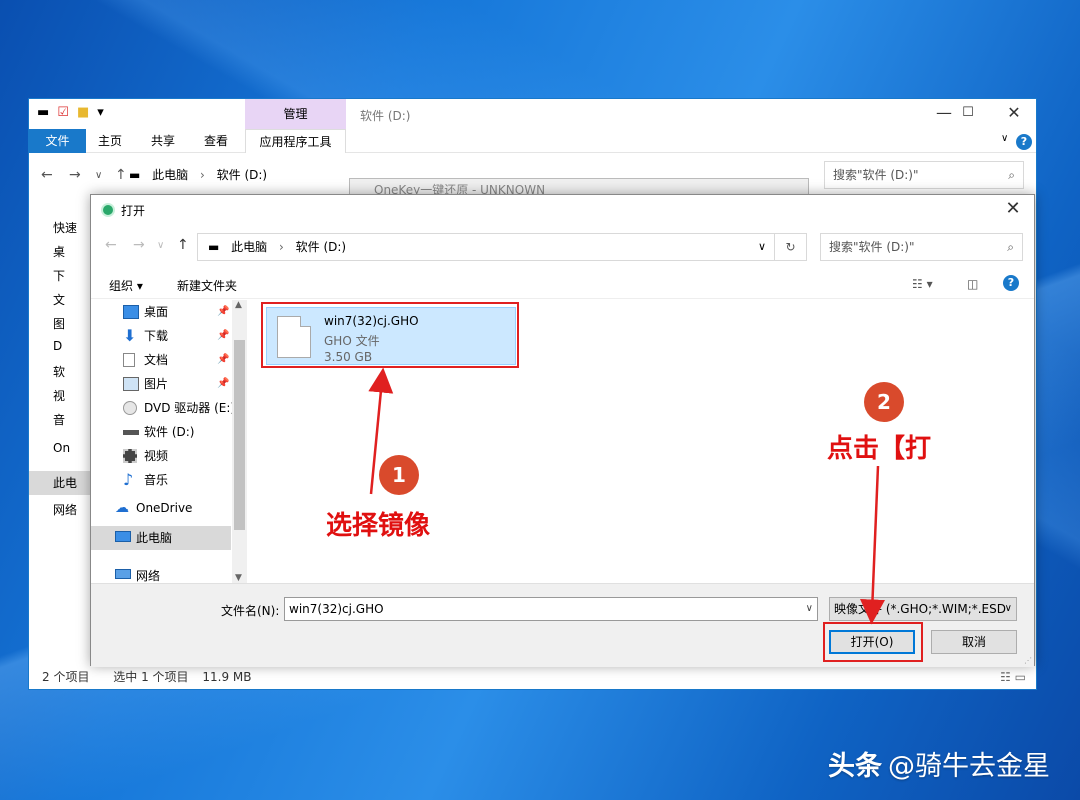  I want to click on step-1-label: 选择镜像, so click(378, 526).